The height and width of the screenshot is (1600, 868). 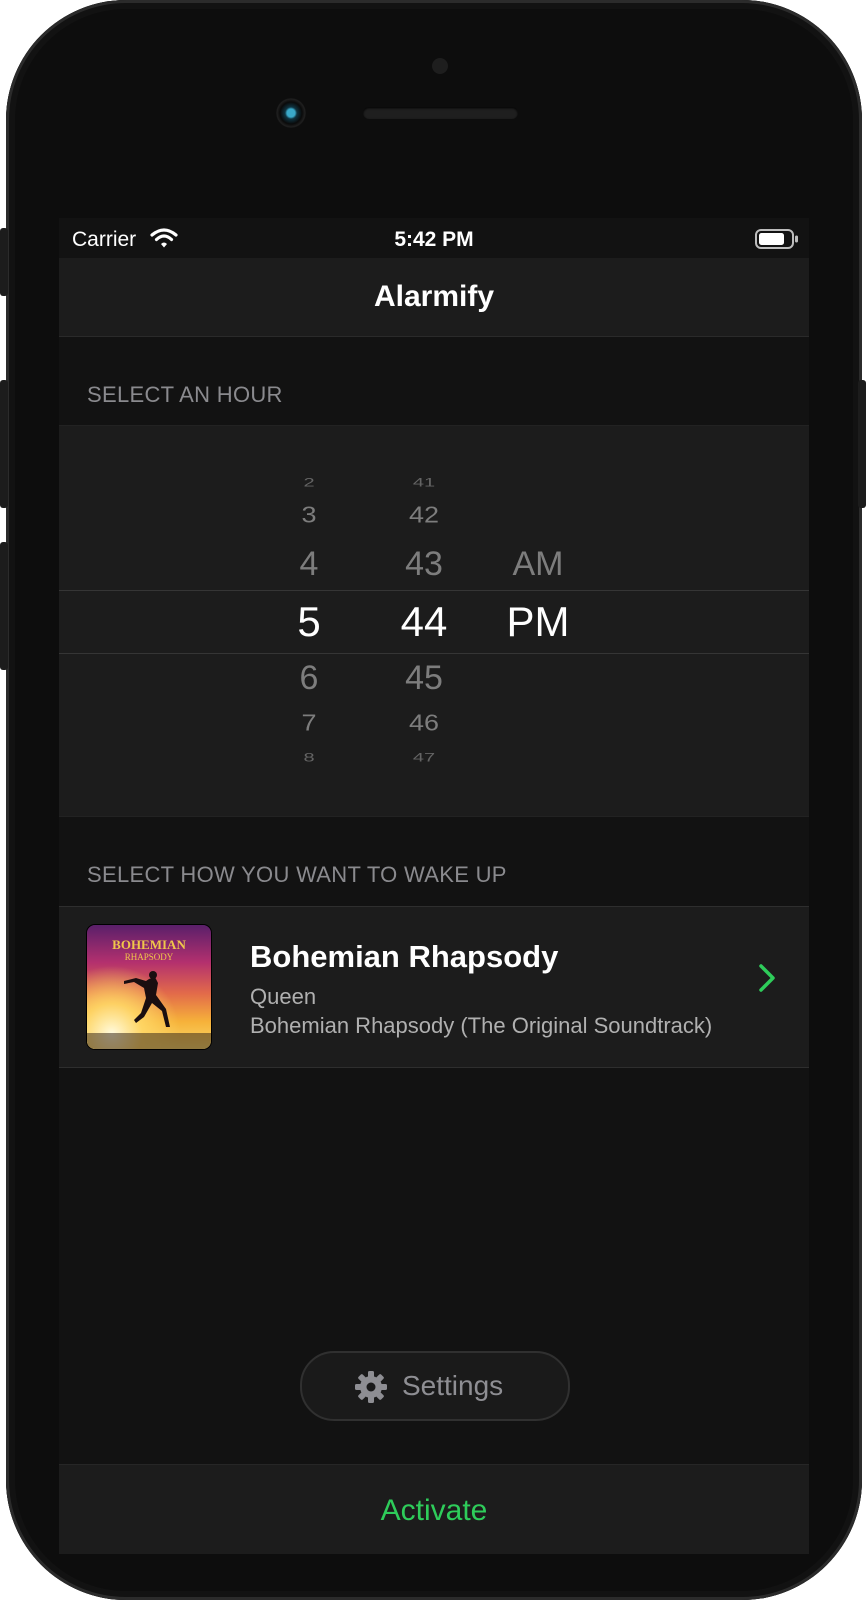 I want to click on album-art-subtitle-text: RHAPSODY, so click(x=149, y=957).